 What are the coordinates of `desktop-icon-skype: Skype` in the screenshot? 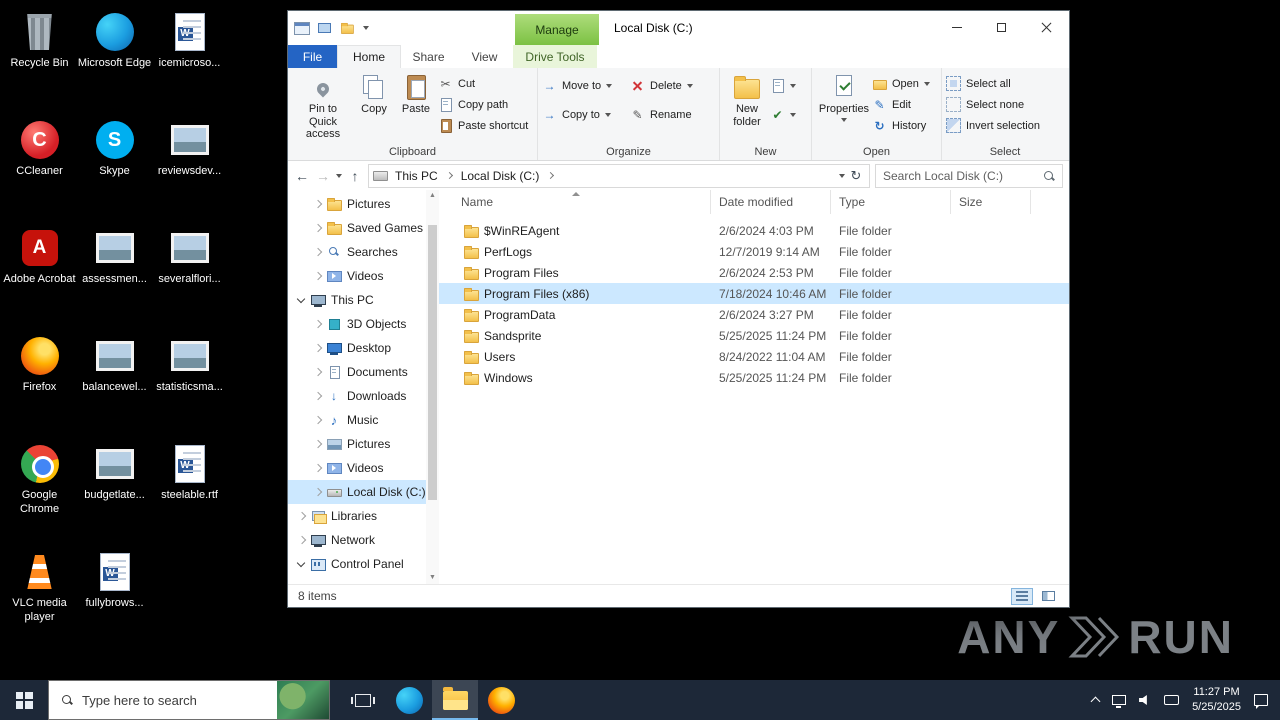 It's located at (114, 166).